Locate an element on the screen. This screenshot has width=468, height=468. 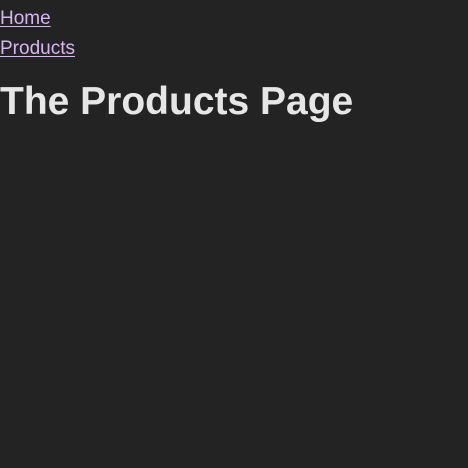
nav-link-home: Home is located at coordinates (234, 19).